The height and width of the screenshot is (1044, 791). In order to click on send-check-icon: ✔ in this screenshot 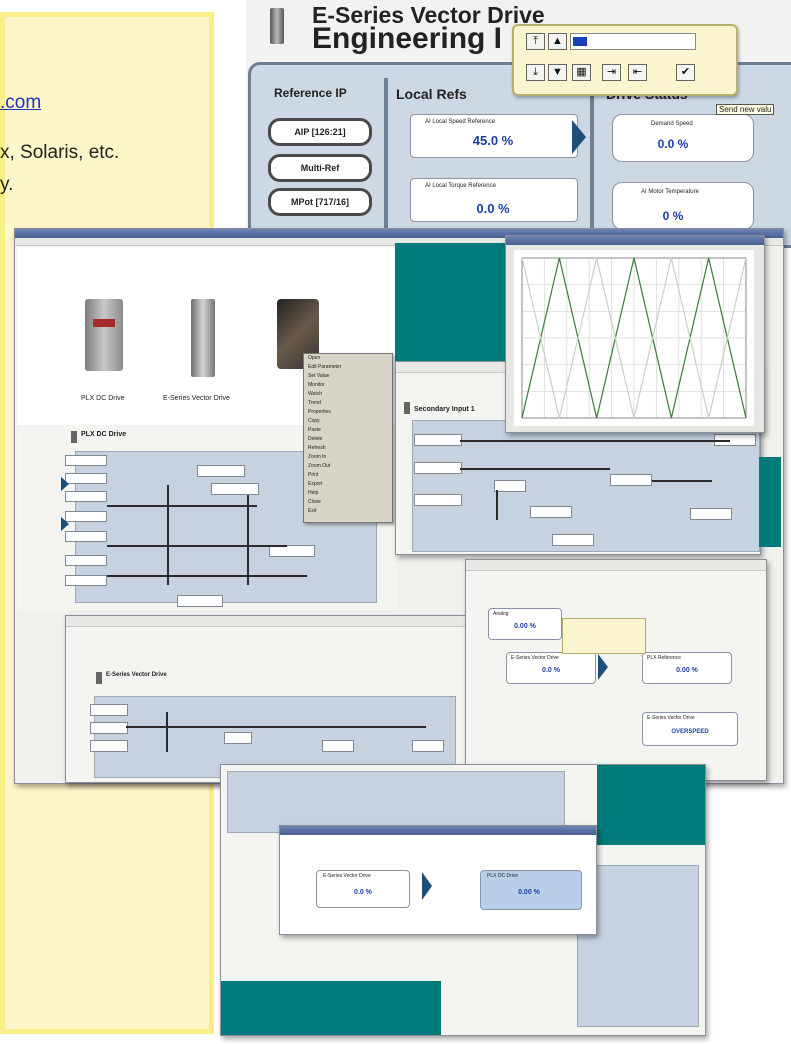, I will do `click(685, 72)`.